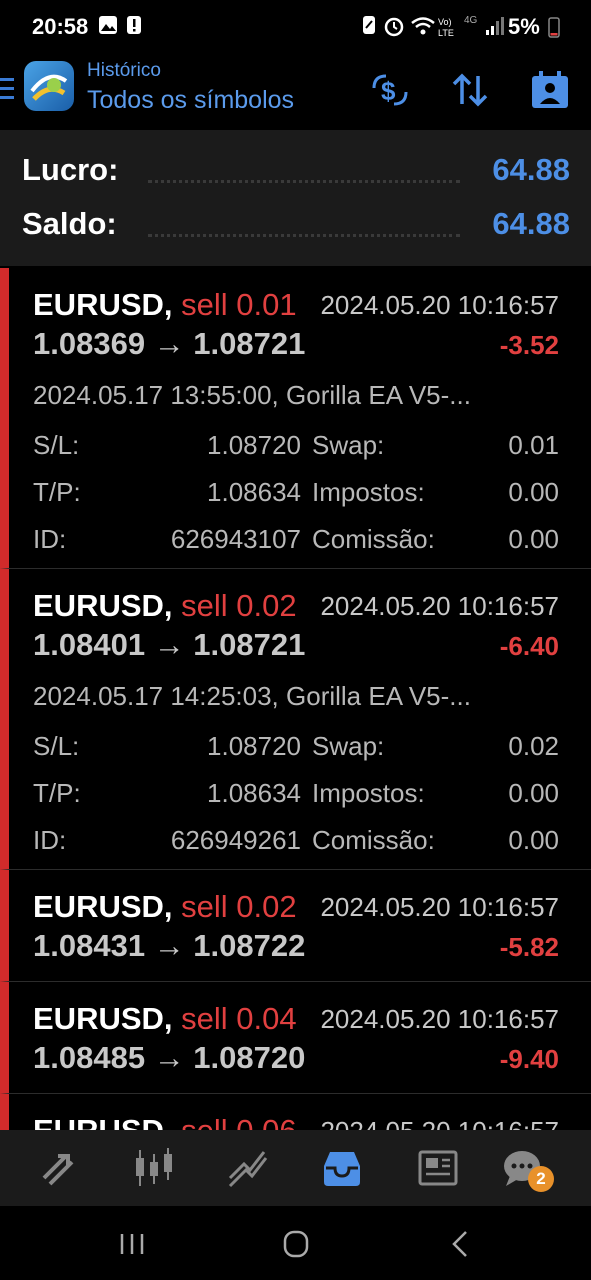  What do you see at coordinates (554, 27) in the screenshot?
I see `battery-icon` at bounding box center [554, 27].